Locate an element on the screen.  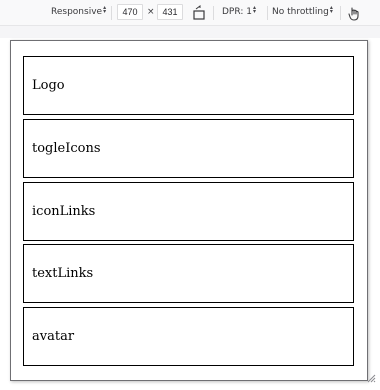
toggle-icons-block: togleIcons is located at coordinates (188, 148).